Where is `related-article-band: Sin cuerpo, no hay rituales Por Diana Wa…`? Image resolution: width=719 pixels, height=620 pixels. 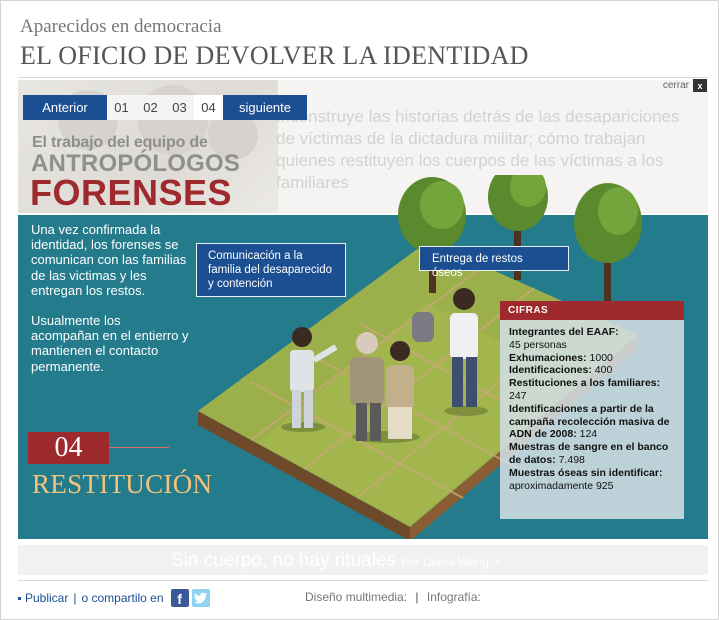
related-article-band: Sin cuerpo, no hay rituales Por Diana Wa… is located at coordinates (363, 560).